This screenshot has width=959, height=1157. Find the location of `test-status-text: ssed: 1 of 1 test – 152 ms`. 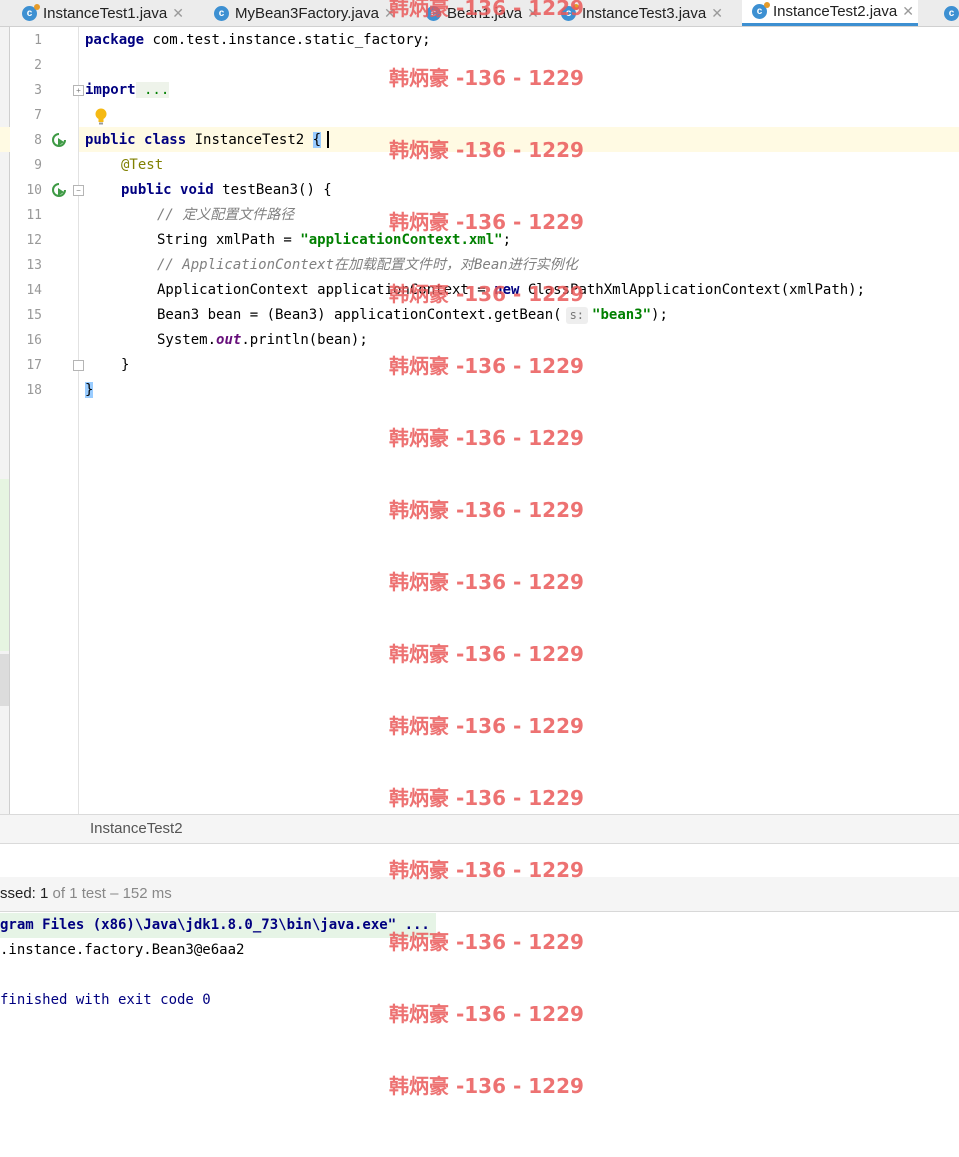

test-status-text: ssed: 1 of 1 test – 152 ms is located at coordinates (86, 893).